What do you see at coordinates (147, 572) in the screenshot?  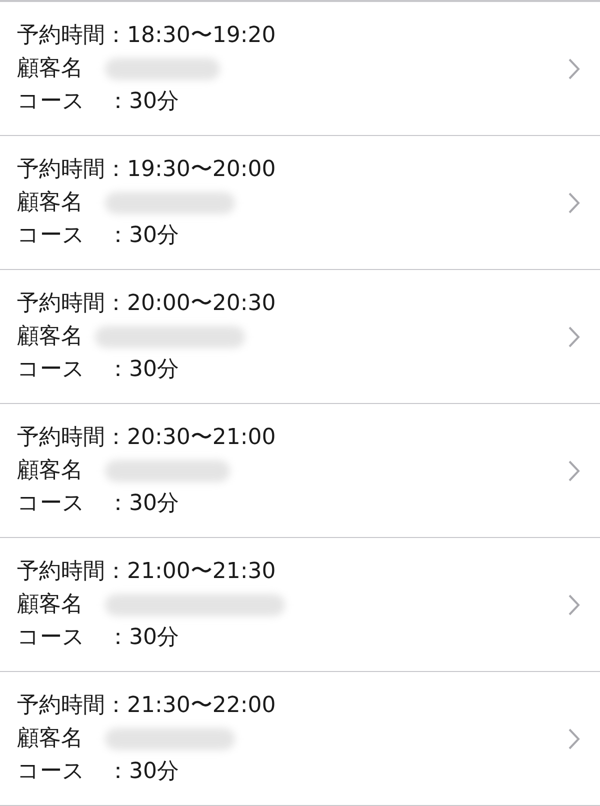 I see `reservation-time: 予約時間：21:00〜21:30` at bounding box center [147, 572].